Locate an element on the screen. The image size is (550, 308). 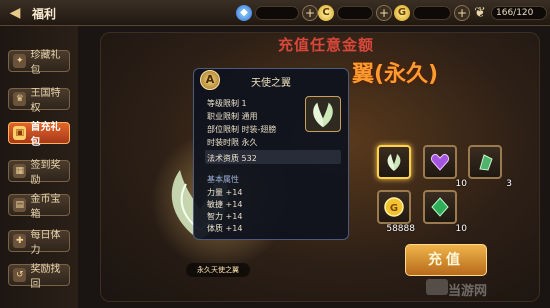
sidebar-item-gold-chest: ▤ 金币宝箱 is located at coordinates (39, 207).